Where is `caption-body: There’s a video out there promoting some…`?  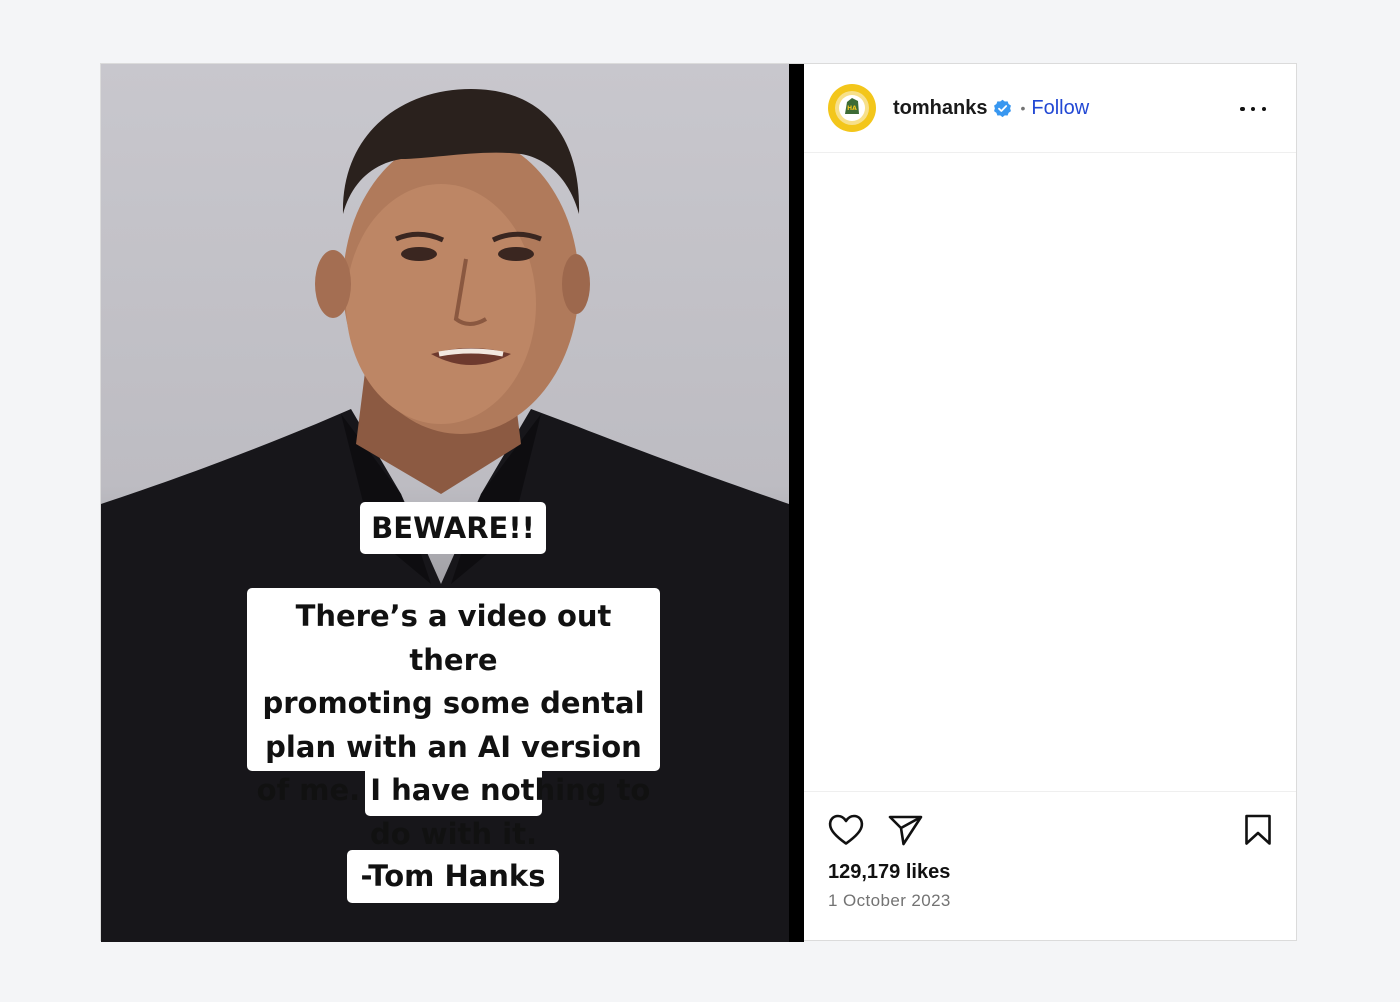
caption-body: There’s a video out there promoting some… is located at coordinates (453, 725).